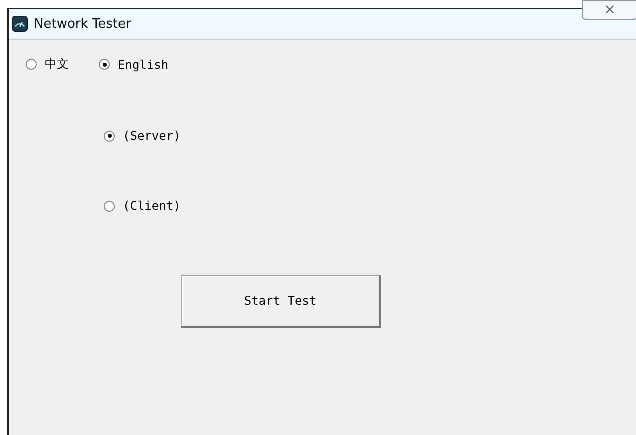  Describe the element at coordinates (152, 136) in the screenshot. I see `radio-label: (Server)` at that location.